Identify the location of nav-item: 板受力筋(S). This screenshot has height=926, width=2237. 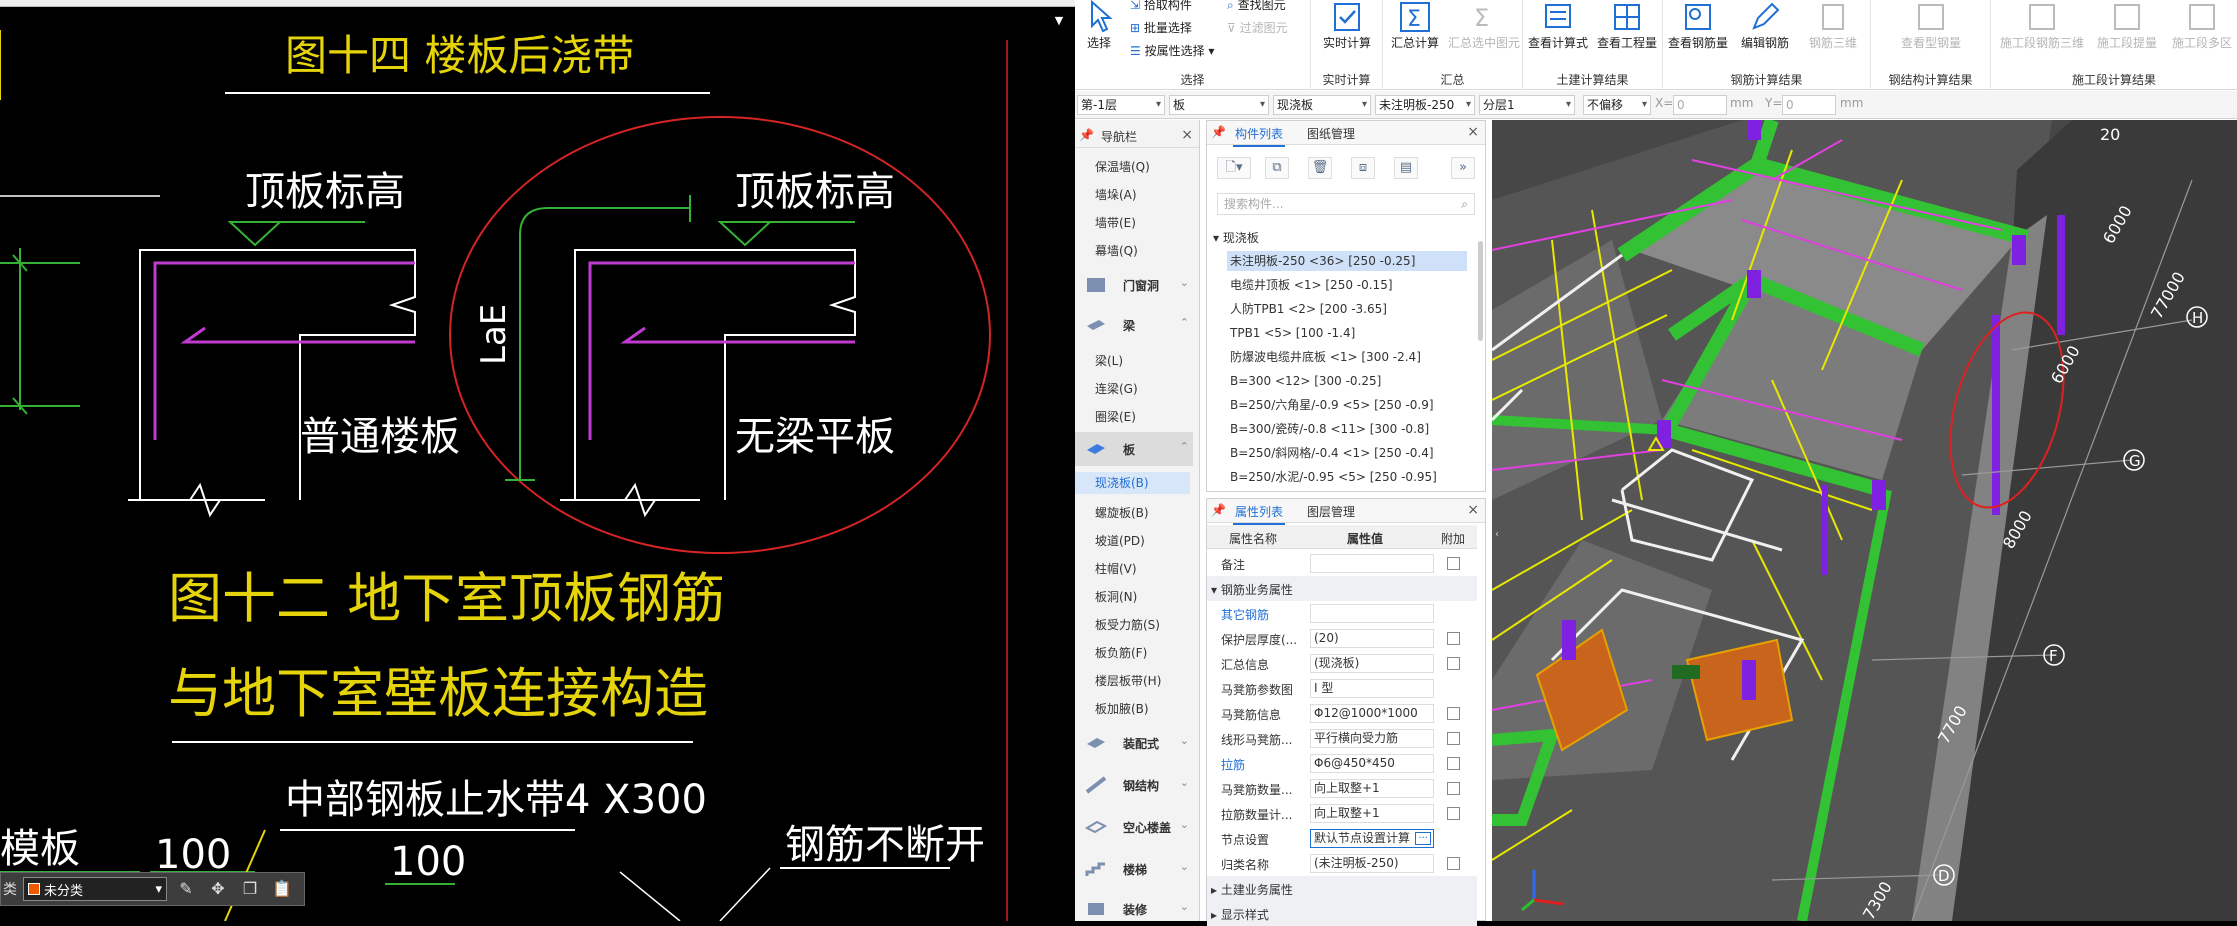
(1127, 624).